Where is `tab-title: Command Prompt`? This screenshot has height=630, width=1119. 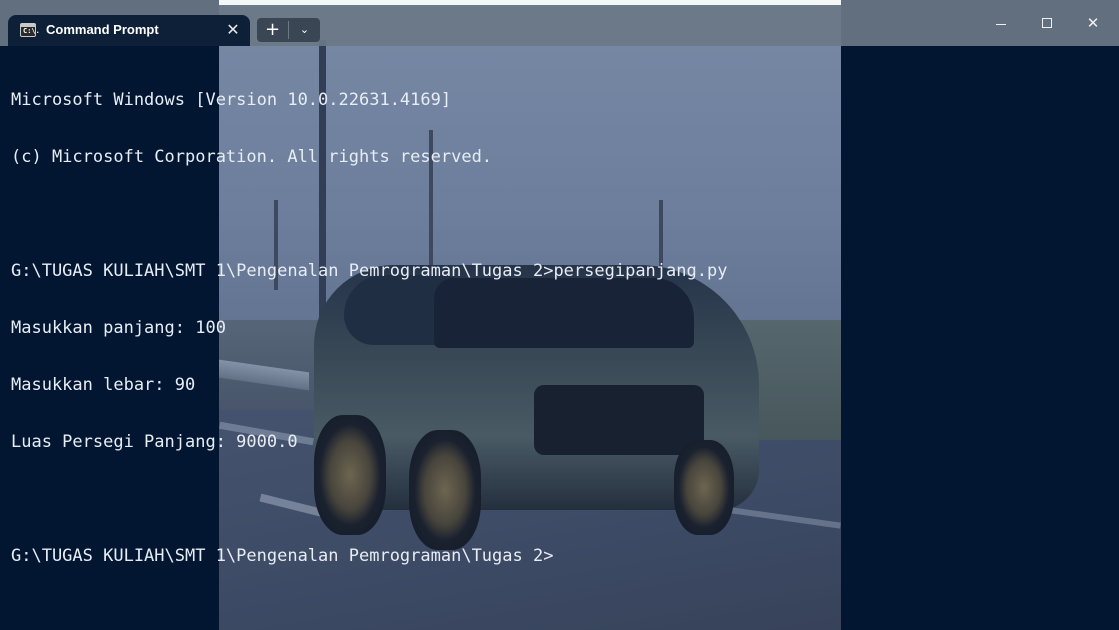 tab-title: Command Prompt is located at coordinates (102, 29).